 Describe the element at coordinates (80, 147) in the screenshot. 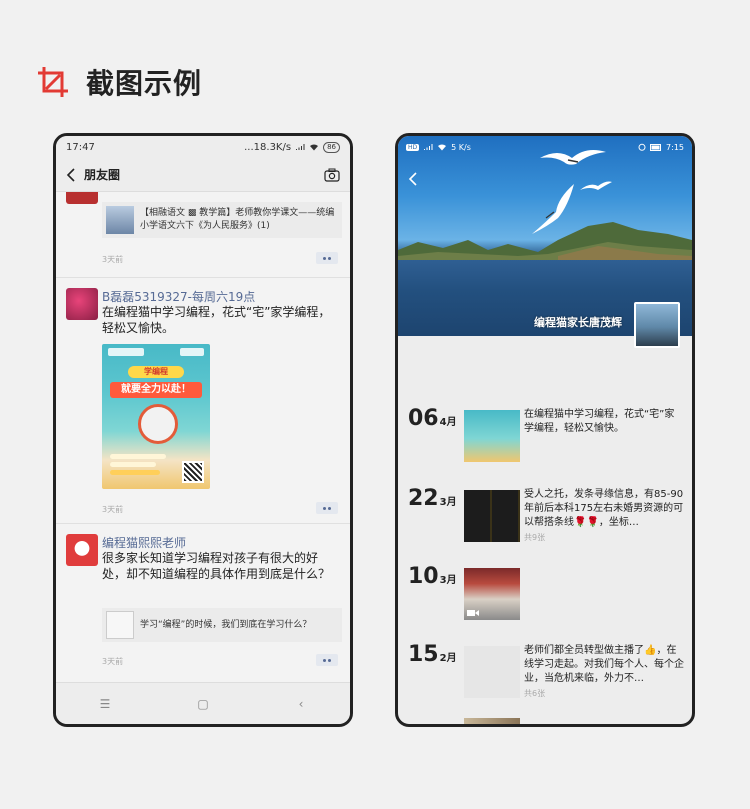

I see `status-time: 17:47` at that location.